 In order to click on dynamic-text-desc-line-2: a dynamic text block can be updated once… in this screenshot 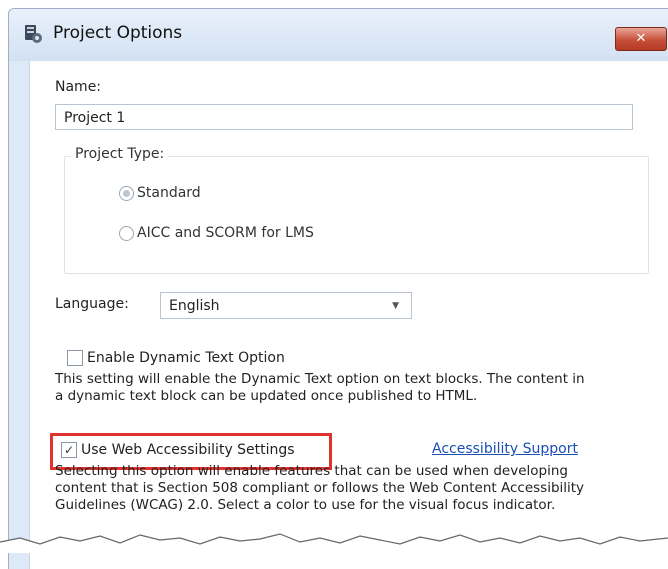, I will do `click(266, 396)`.